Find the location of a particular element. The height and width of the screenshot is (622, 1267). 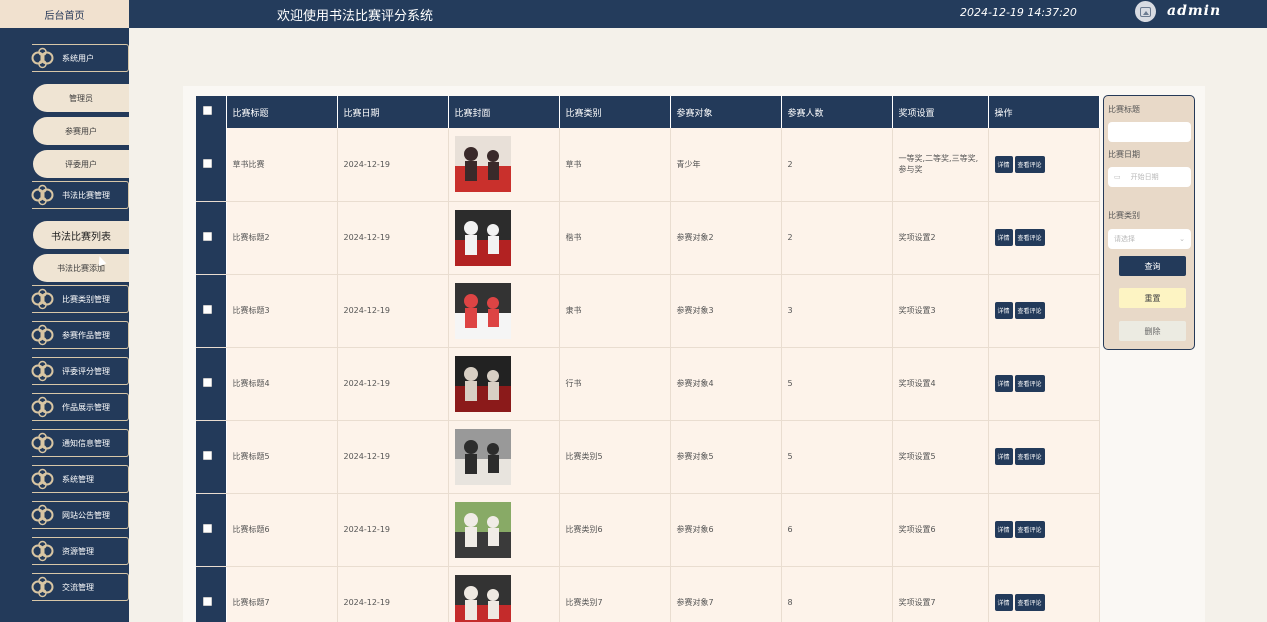

column-header: 操作 is located at coordinates (1044, 112).